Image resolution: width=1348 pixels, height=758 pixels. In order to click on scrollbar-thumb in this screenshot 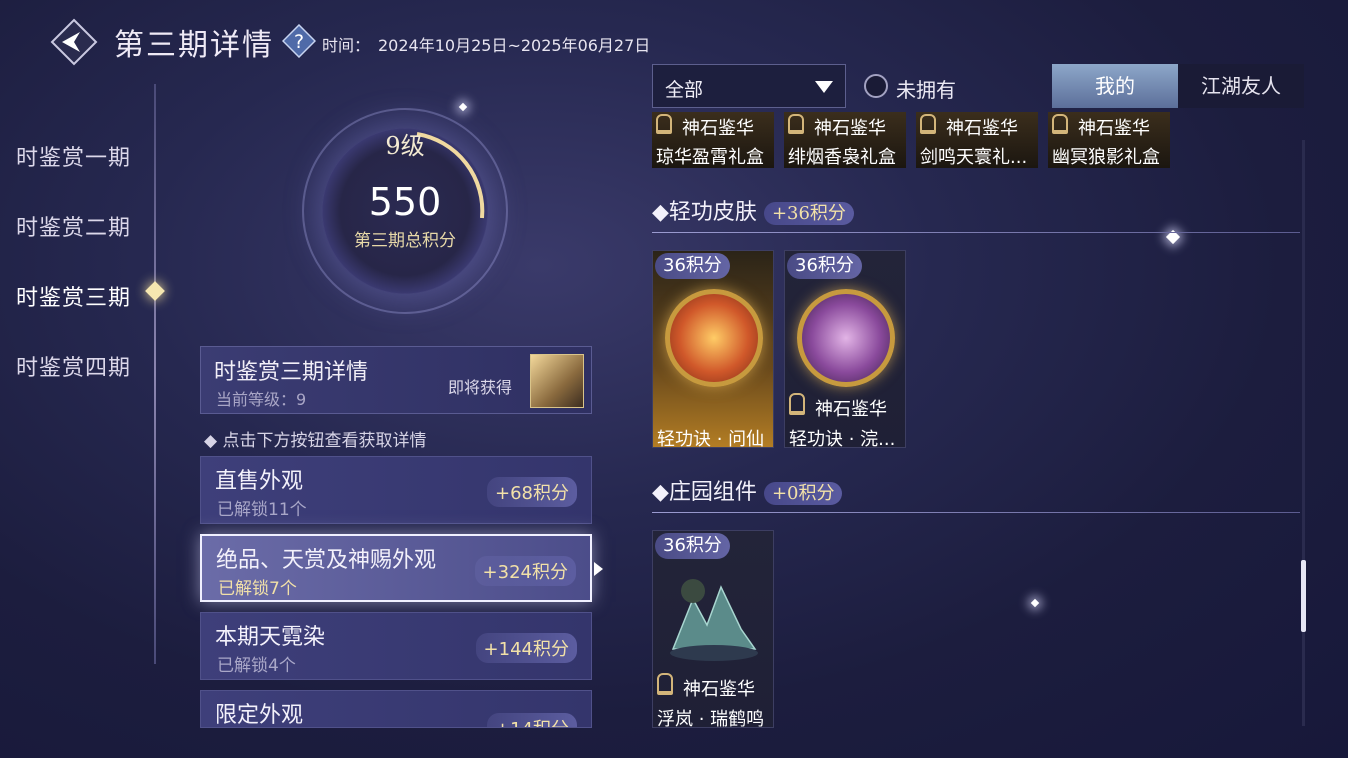, I will do `click(1303, 596)`.